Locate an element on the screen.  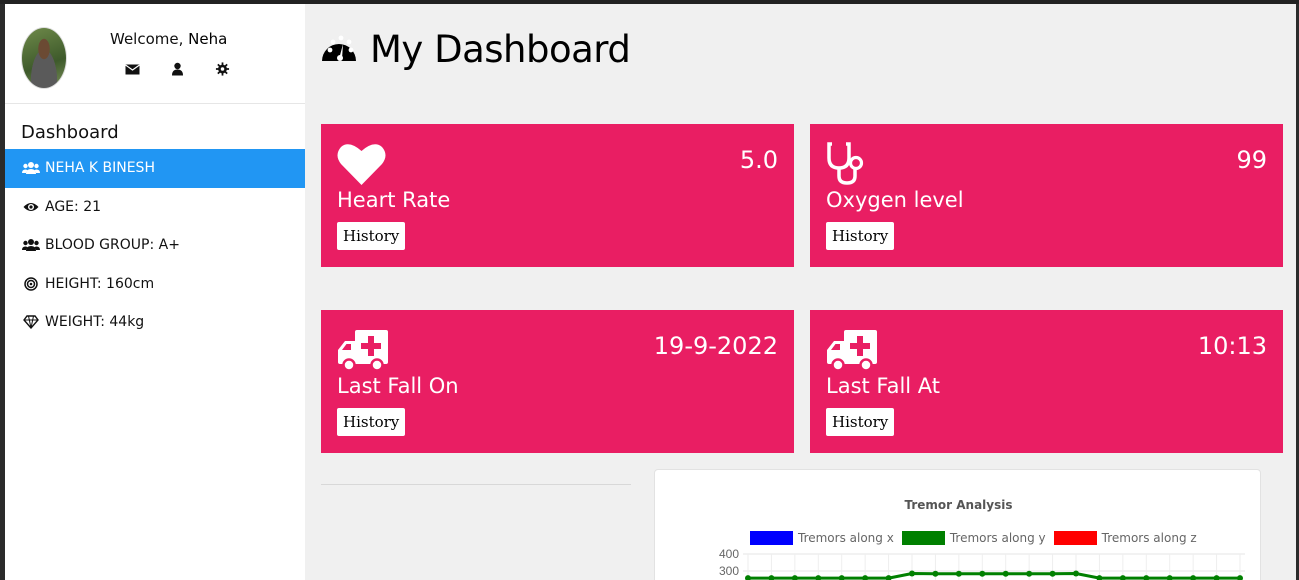
sidebar-item-blood-group: BLOOD GROUP: A+ is located at coordinates (155, 245).